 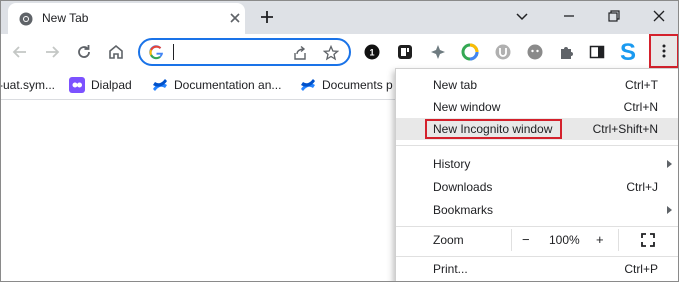 I want to click on menu-item-label: New tab, so click(x=455, y=85).